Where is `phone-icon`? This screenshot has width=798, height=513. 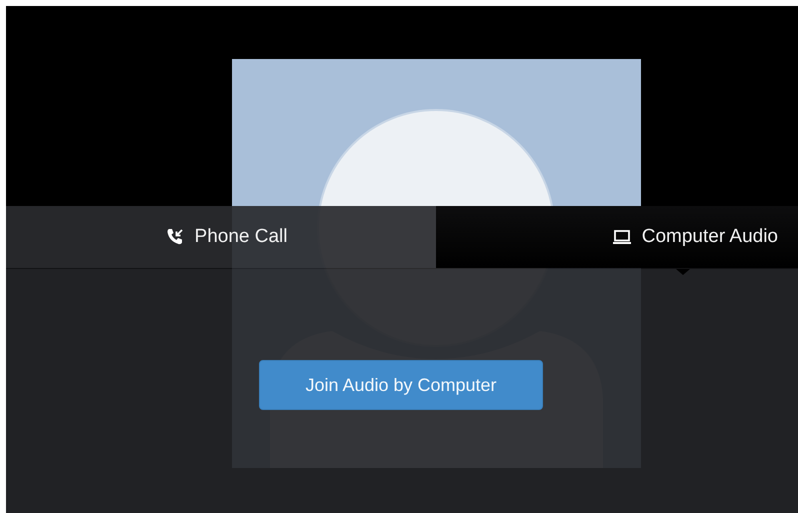
phone-icon is located at coordinates (174, 237).